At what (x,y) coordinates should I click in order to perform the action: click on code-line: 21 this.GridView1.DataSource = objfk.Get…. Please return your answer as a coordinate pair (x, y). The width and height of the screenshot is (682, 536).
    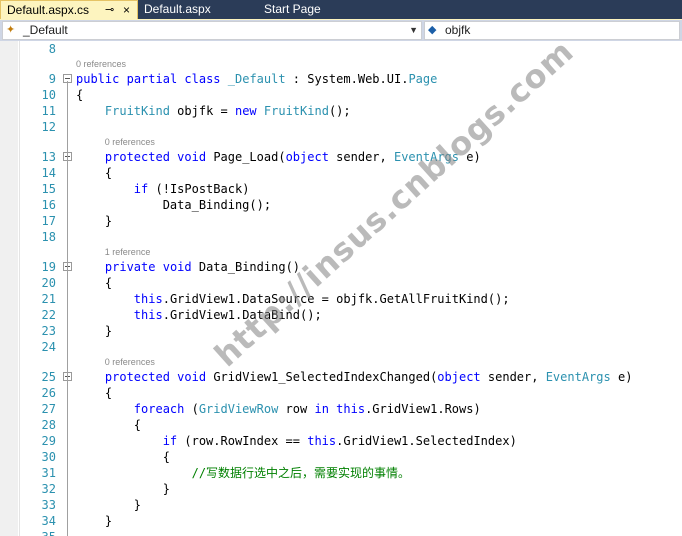
    Looking at the image, I should click on (341, 299).